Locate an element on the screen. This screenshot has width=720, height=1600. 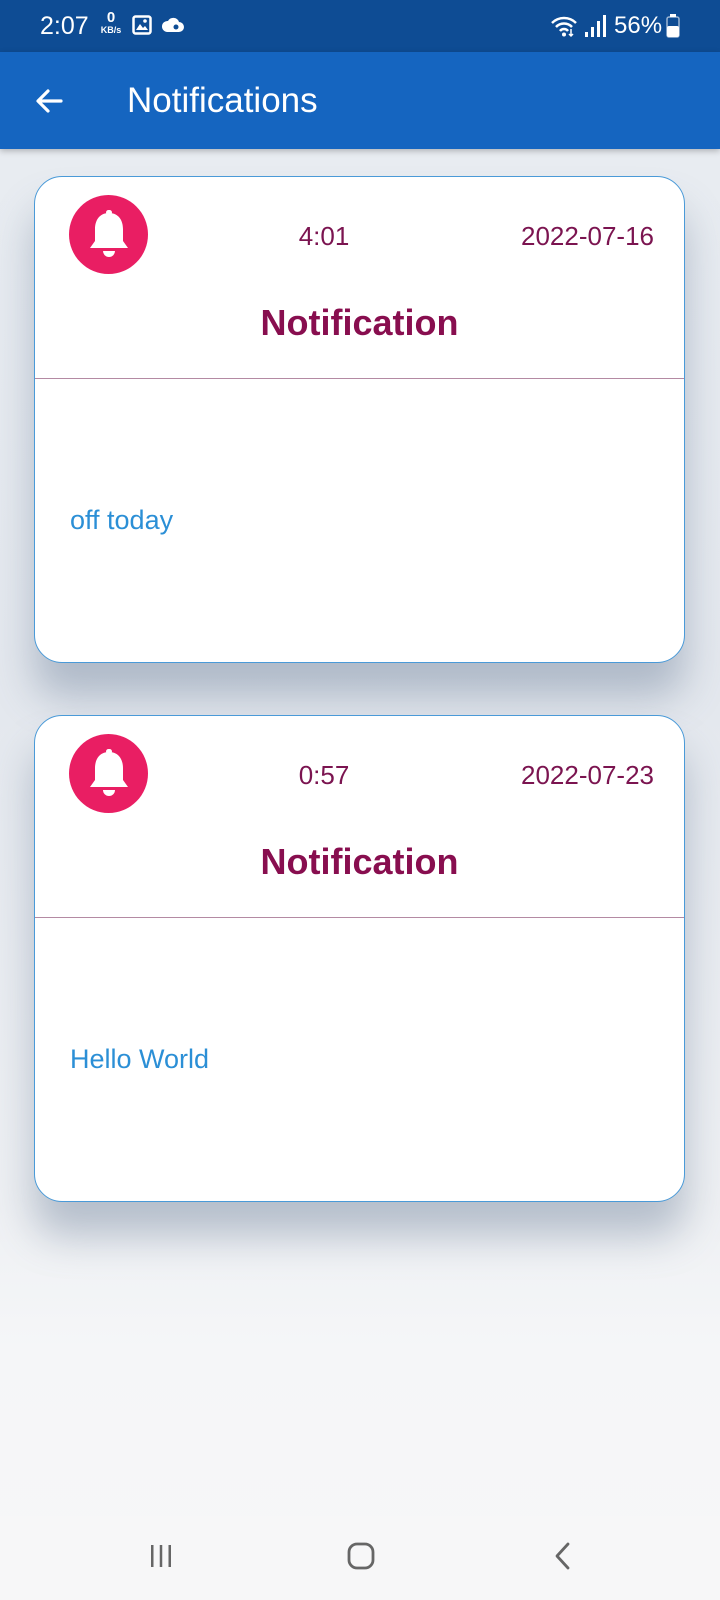
notification-time: 4:01 is located at coordinates (324, 236).